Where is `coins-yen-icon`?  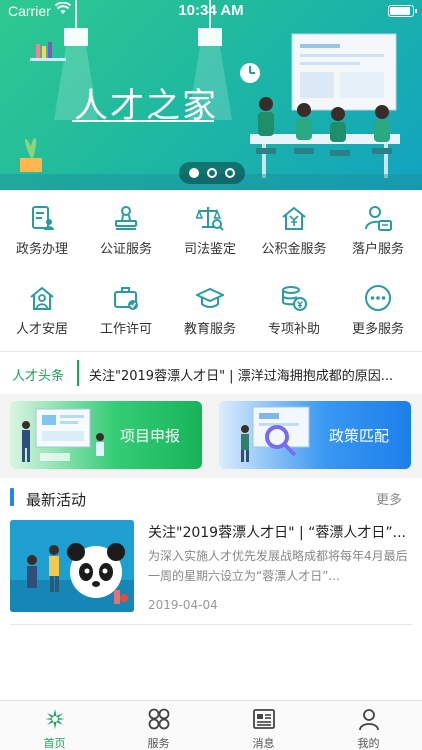
coins-yen-icon is located at coordinates (294, 298).